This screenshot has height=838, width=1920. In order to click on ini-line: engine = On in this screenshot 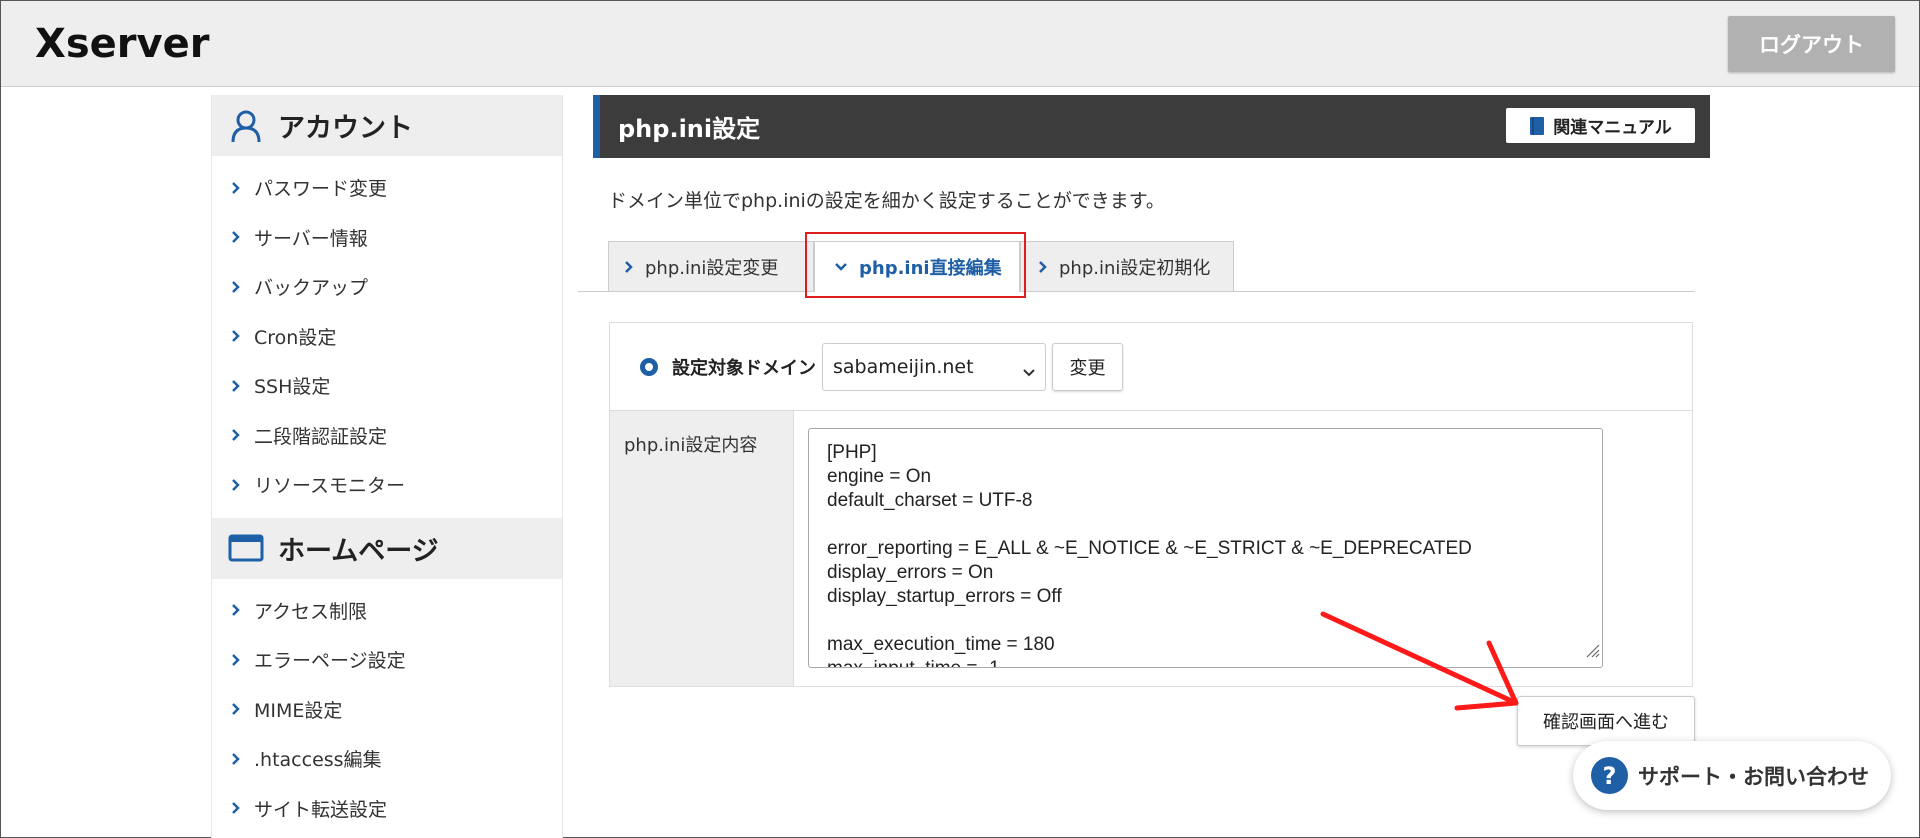, I will do `click(879, 476)`.